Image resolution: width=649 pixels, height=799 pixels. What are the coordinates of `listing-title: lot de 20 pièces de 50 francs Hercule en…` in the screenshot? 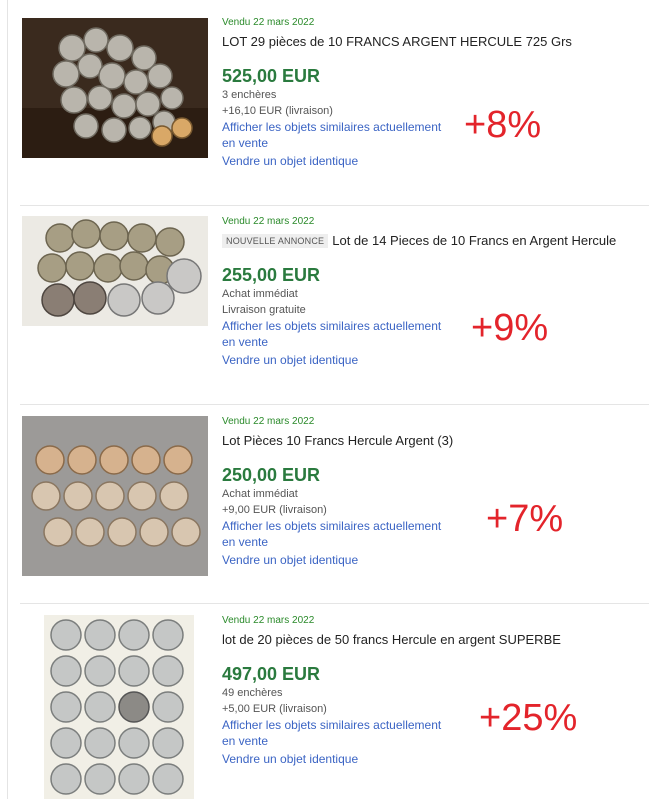 It's located at (391, 639).